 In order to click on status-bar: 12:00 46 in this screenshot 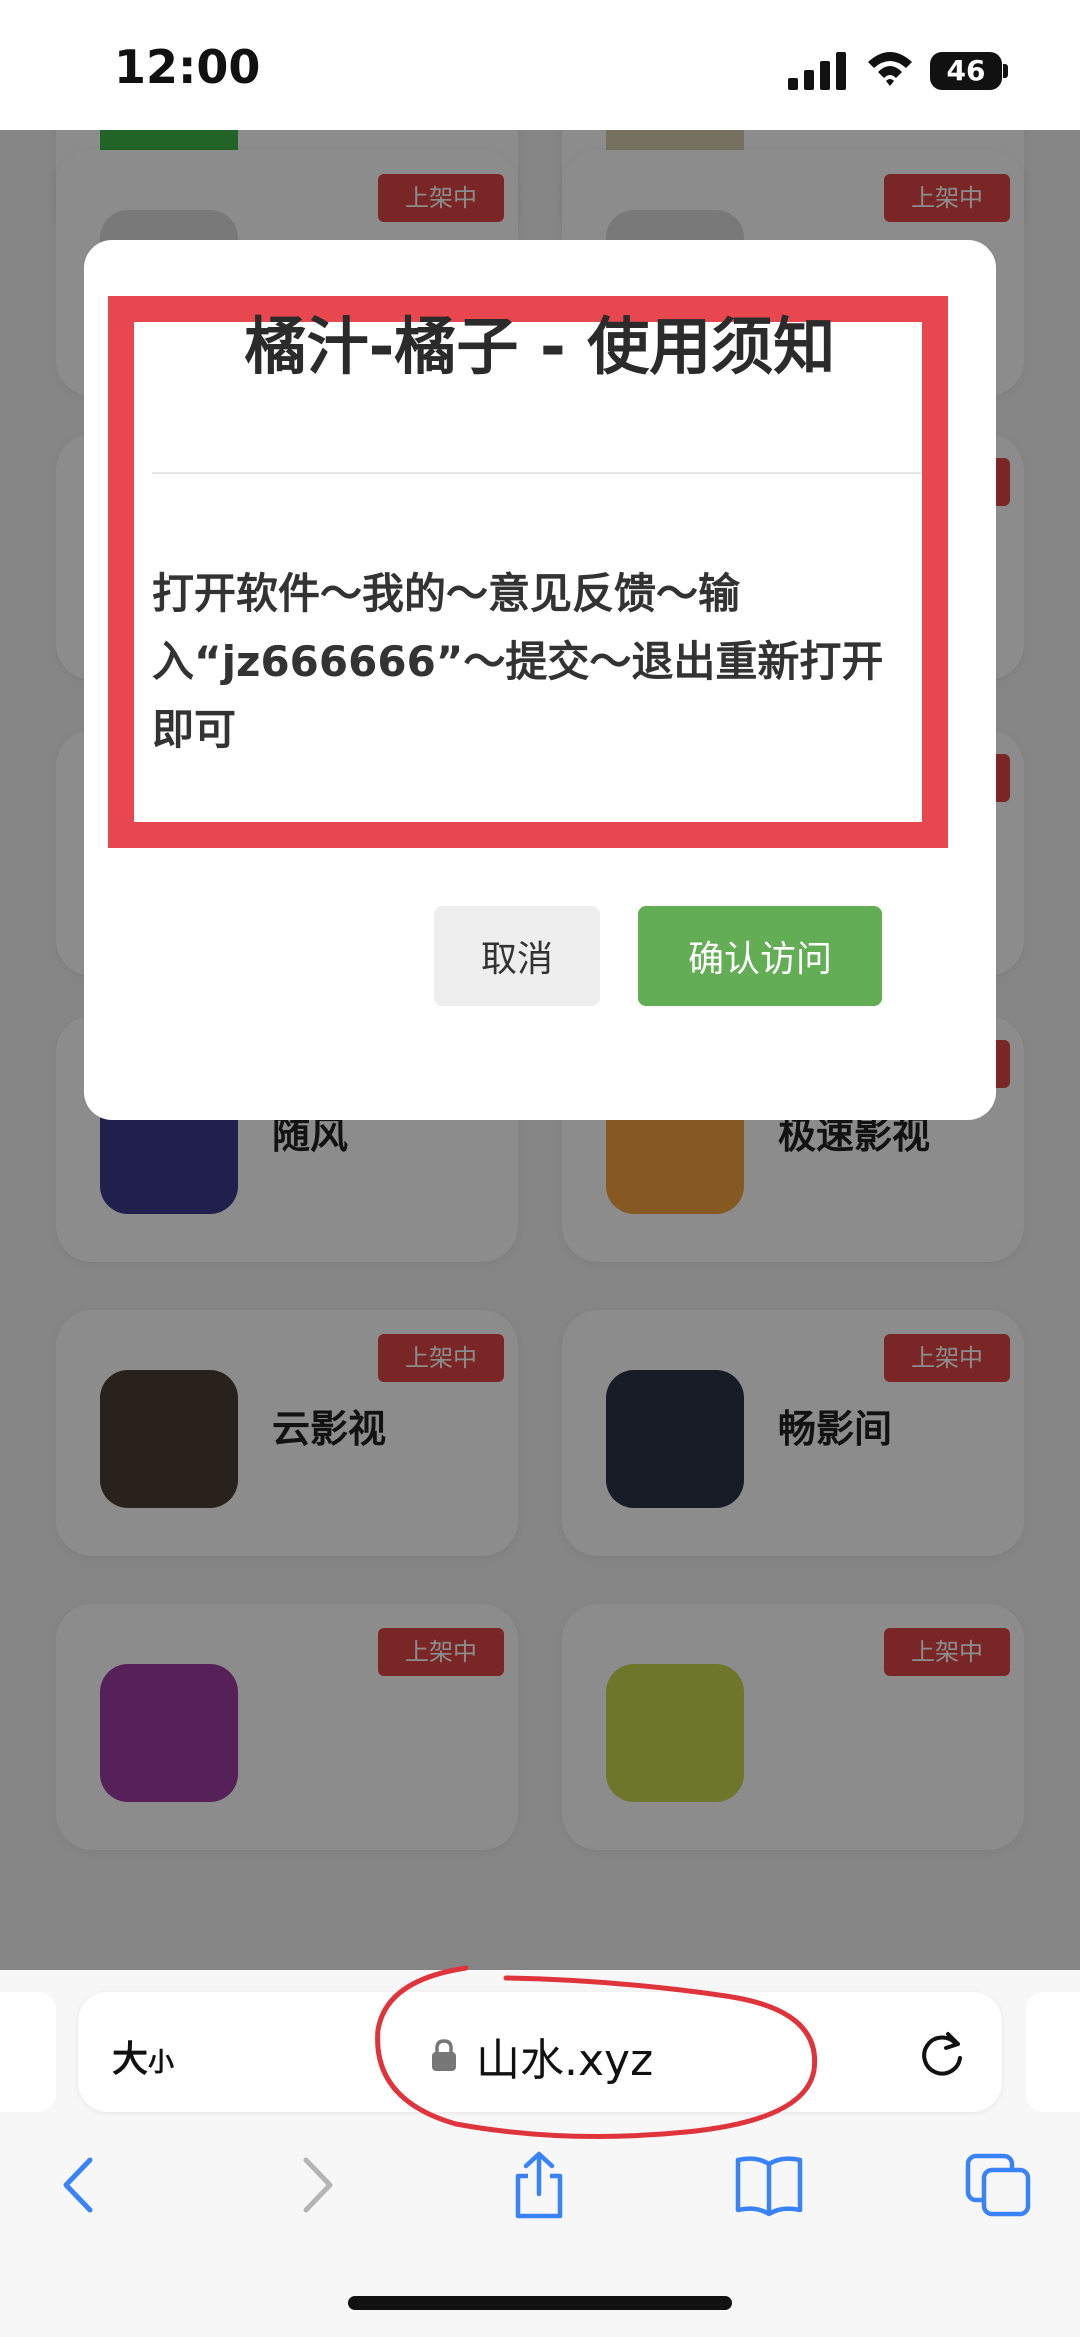, I will do `click(540, 65)`.